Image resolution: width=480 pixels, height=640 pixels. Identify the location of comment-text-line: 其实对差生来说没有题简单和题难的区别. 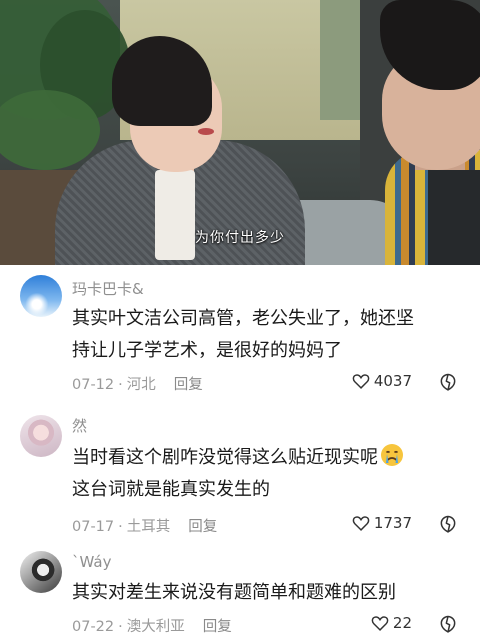
(234, 592).